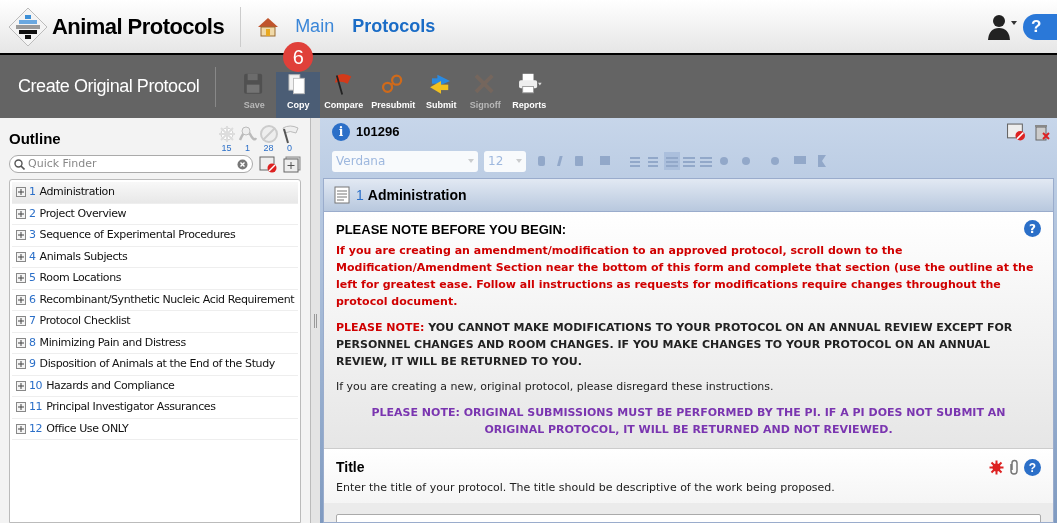  Describe the element at coordinates (226, 134) in the screenshot. I see `required-count-icon` at that location.